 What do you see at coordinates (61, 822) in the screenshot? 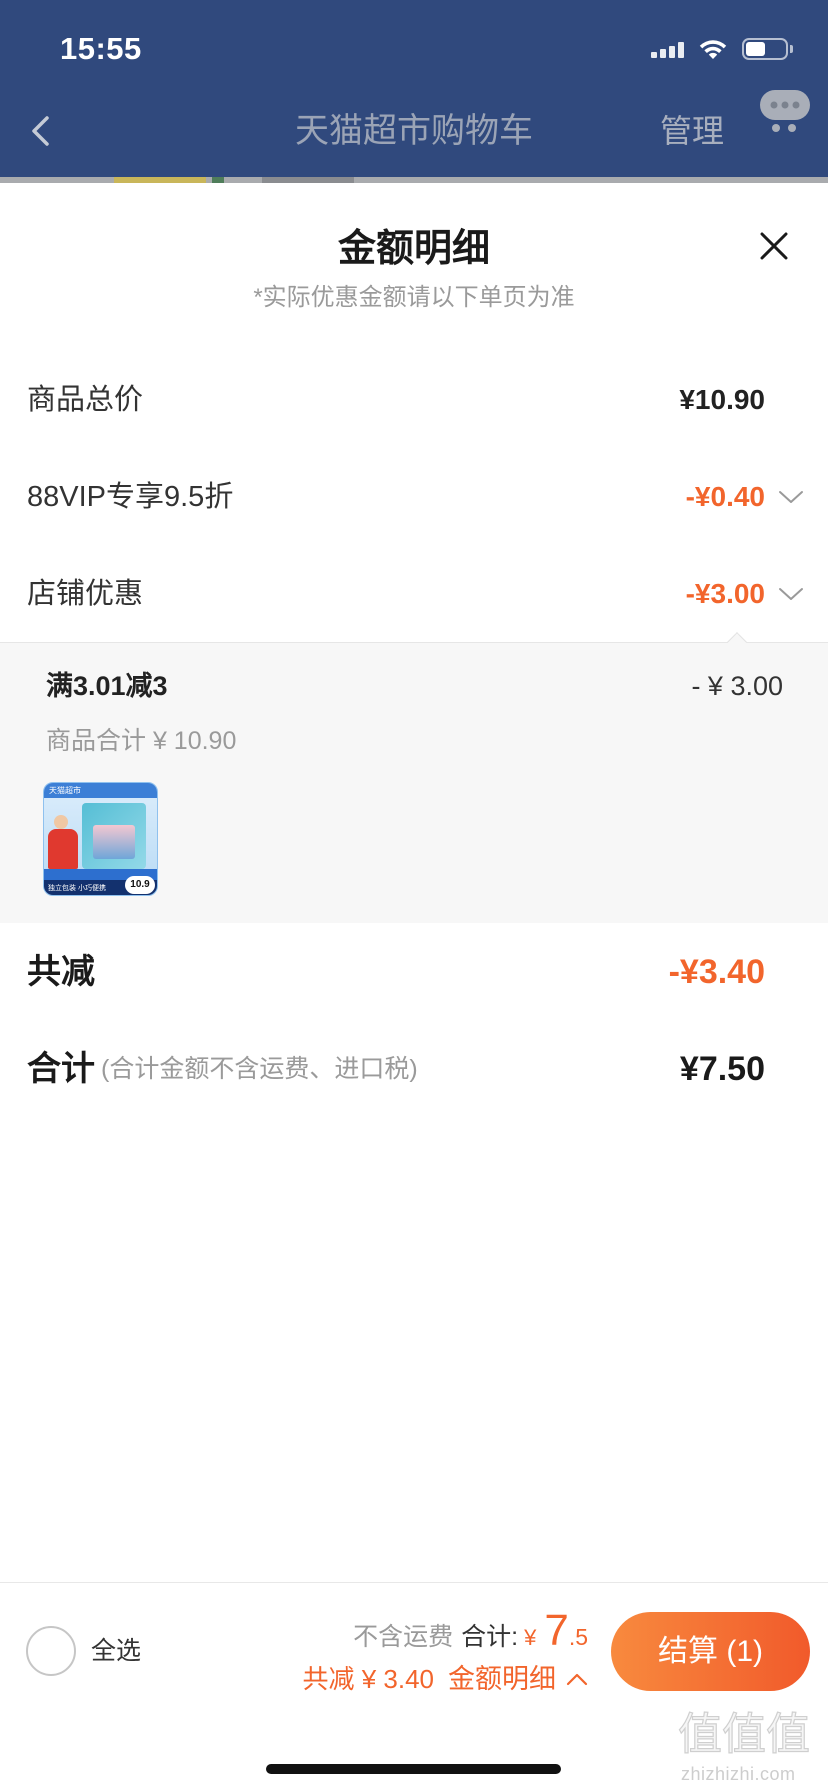
I see `thumb-model-head` at bounding box center [61, 822].